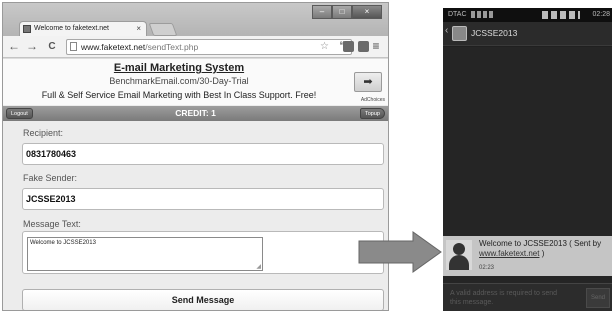 This screenshot has width=612, height=311. What do you see at coordinates (487, 268) in the screenshot?
I see `message-time: 02:23` at bounding box center [487, 268].